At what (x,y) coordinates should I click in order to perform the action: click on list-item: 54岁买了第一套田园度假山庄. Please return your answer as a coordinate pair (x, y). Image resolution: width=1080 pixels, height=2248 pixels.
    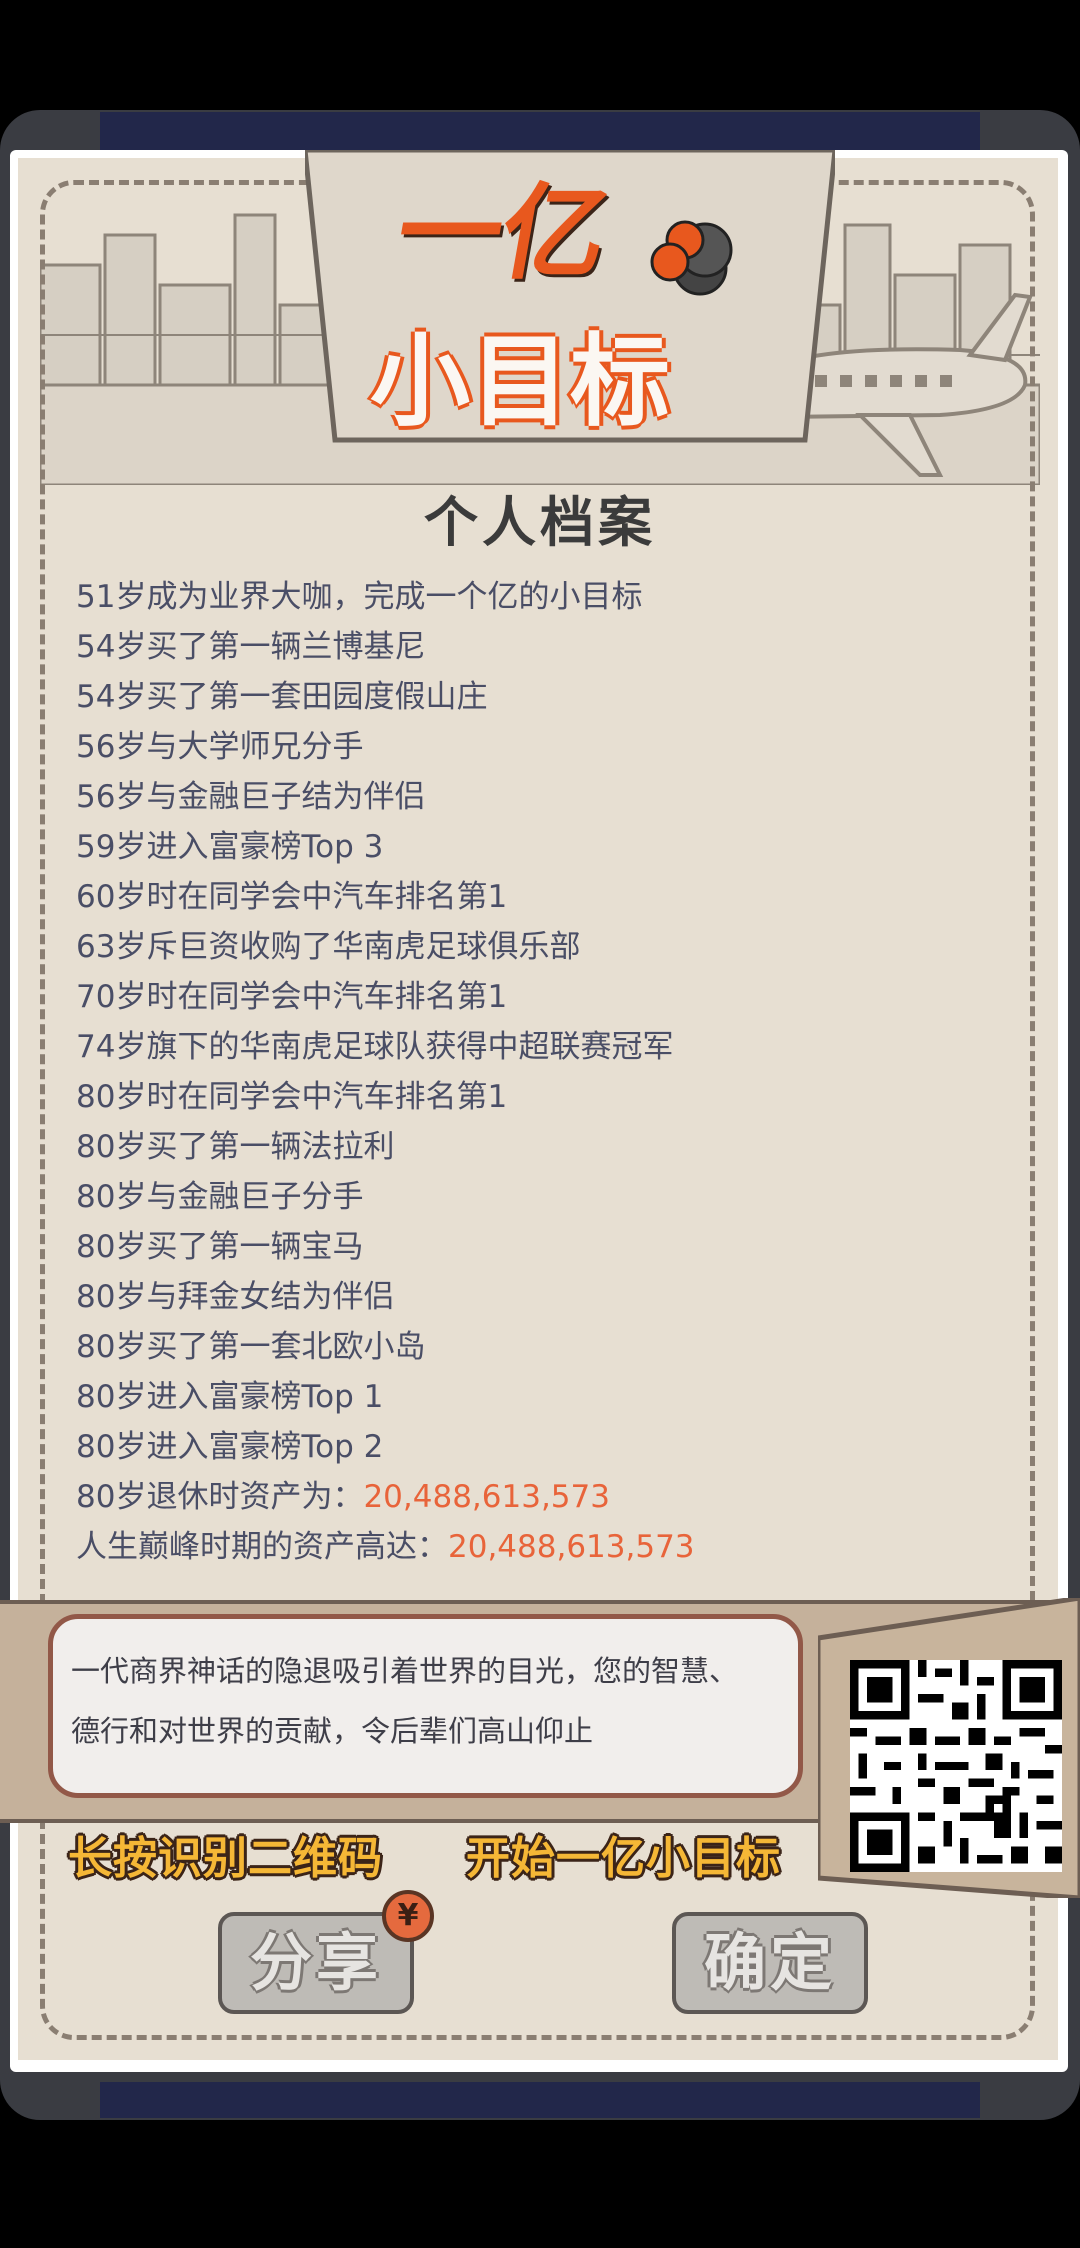
    Looking at the image, I should click on (282, 697).